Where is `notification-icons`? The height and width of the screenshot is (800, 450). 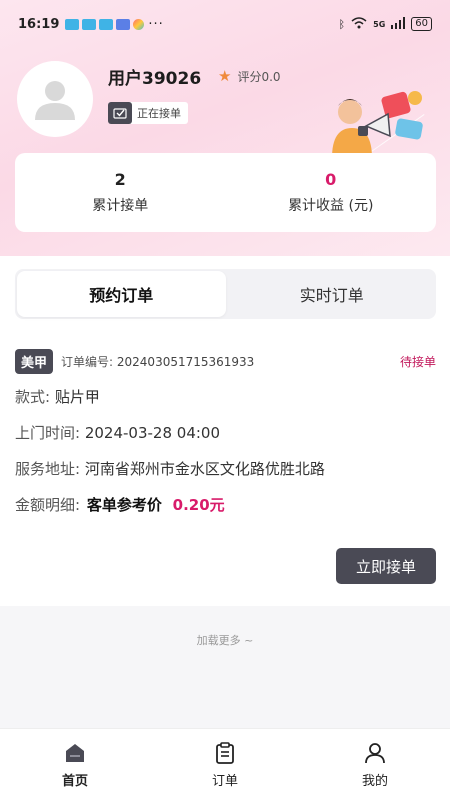
notification-icons is located at coordinates (105, 24).